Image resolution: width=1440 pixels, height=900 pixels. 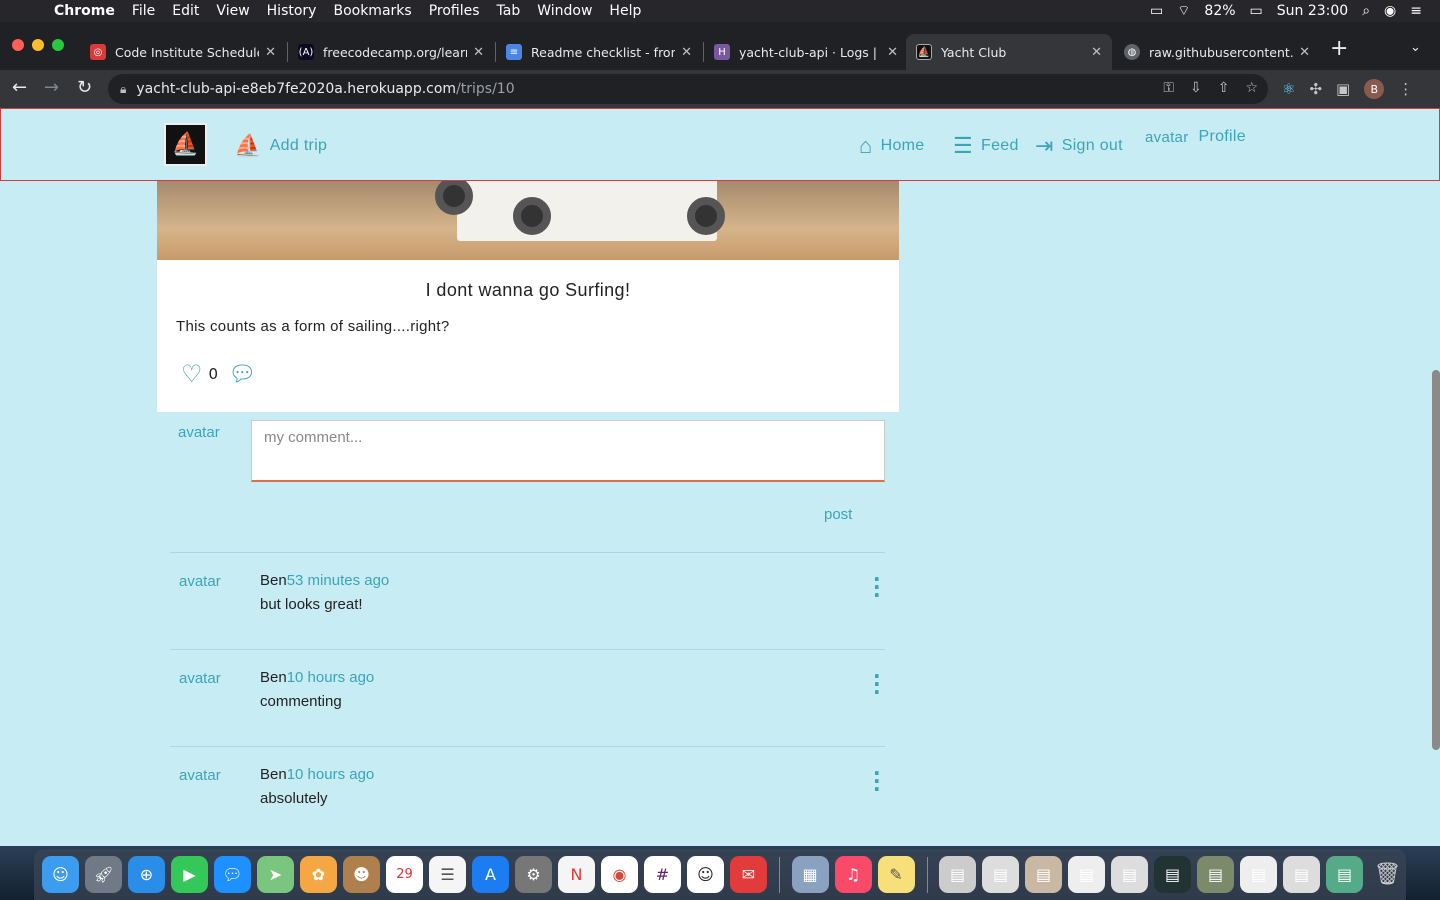 I want to click on tab-readme-checklist: ≡ Readme checklist - front ✕, so click(x=599, y=52).